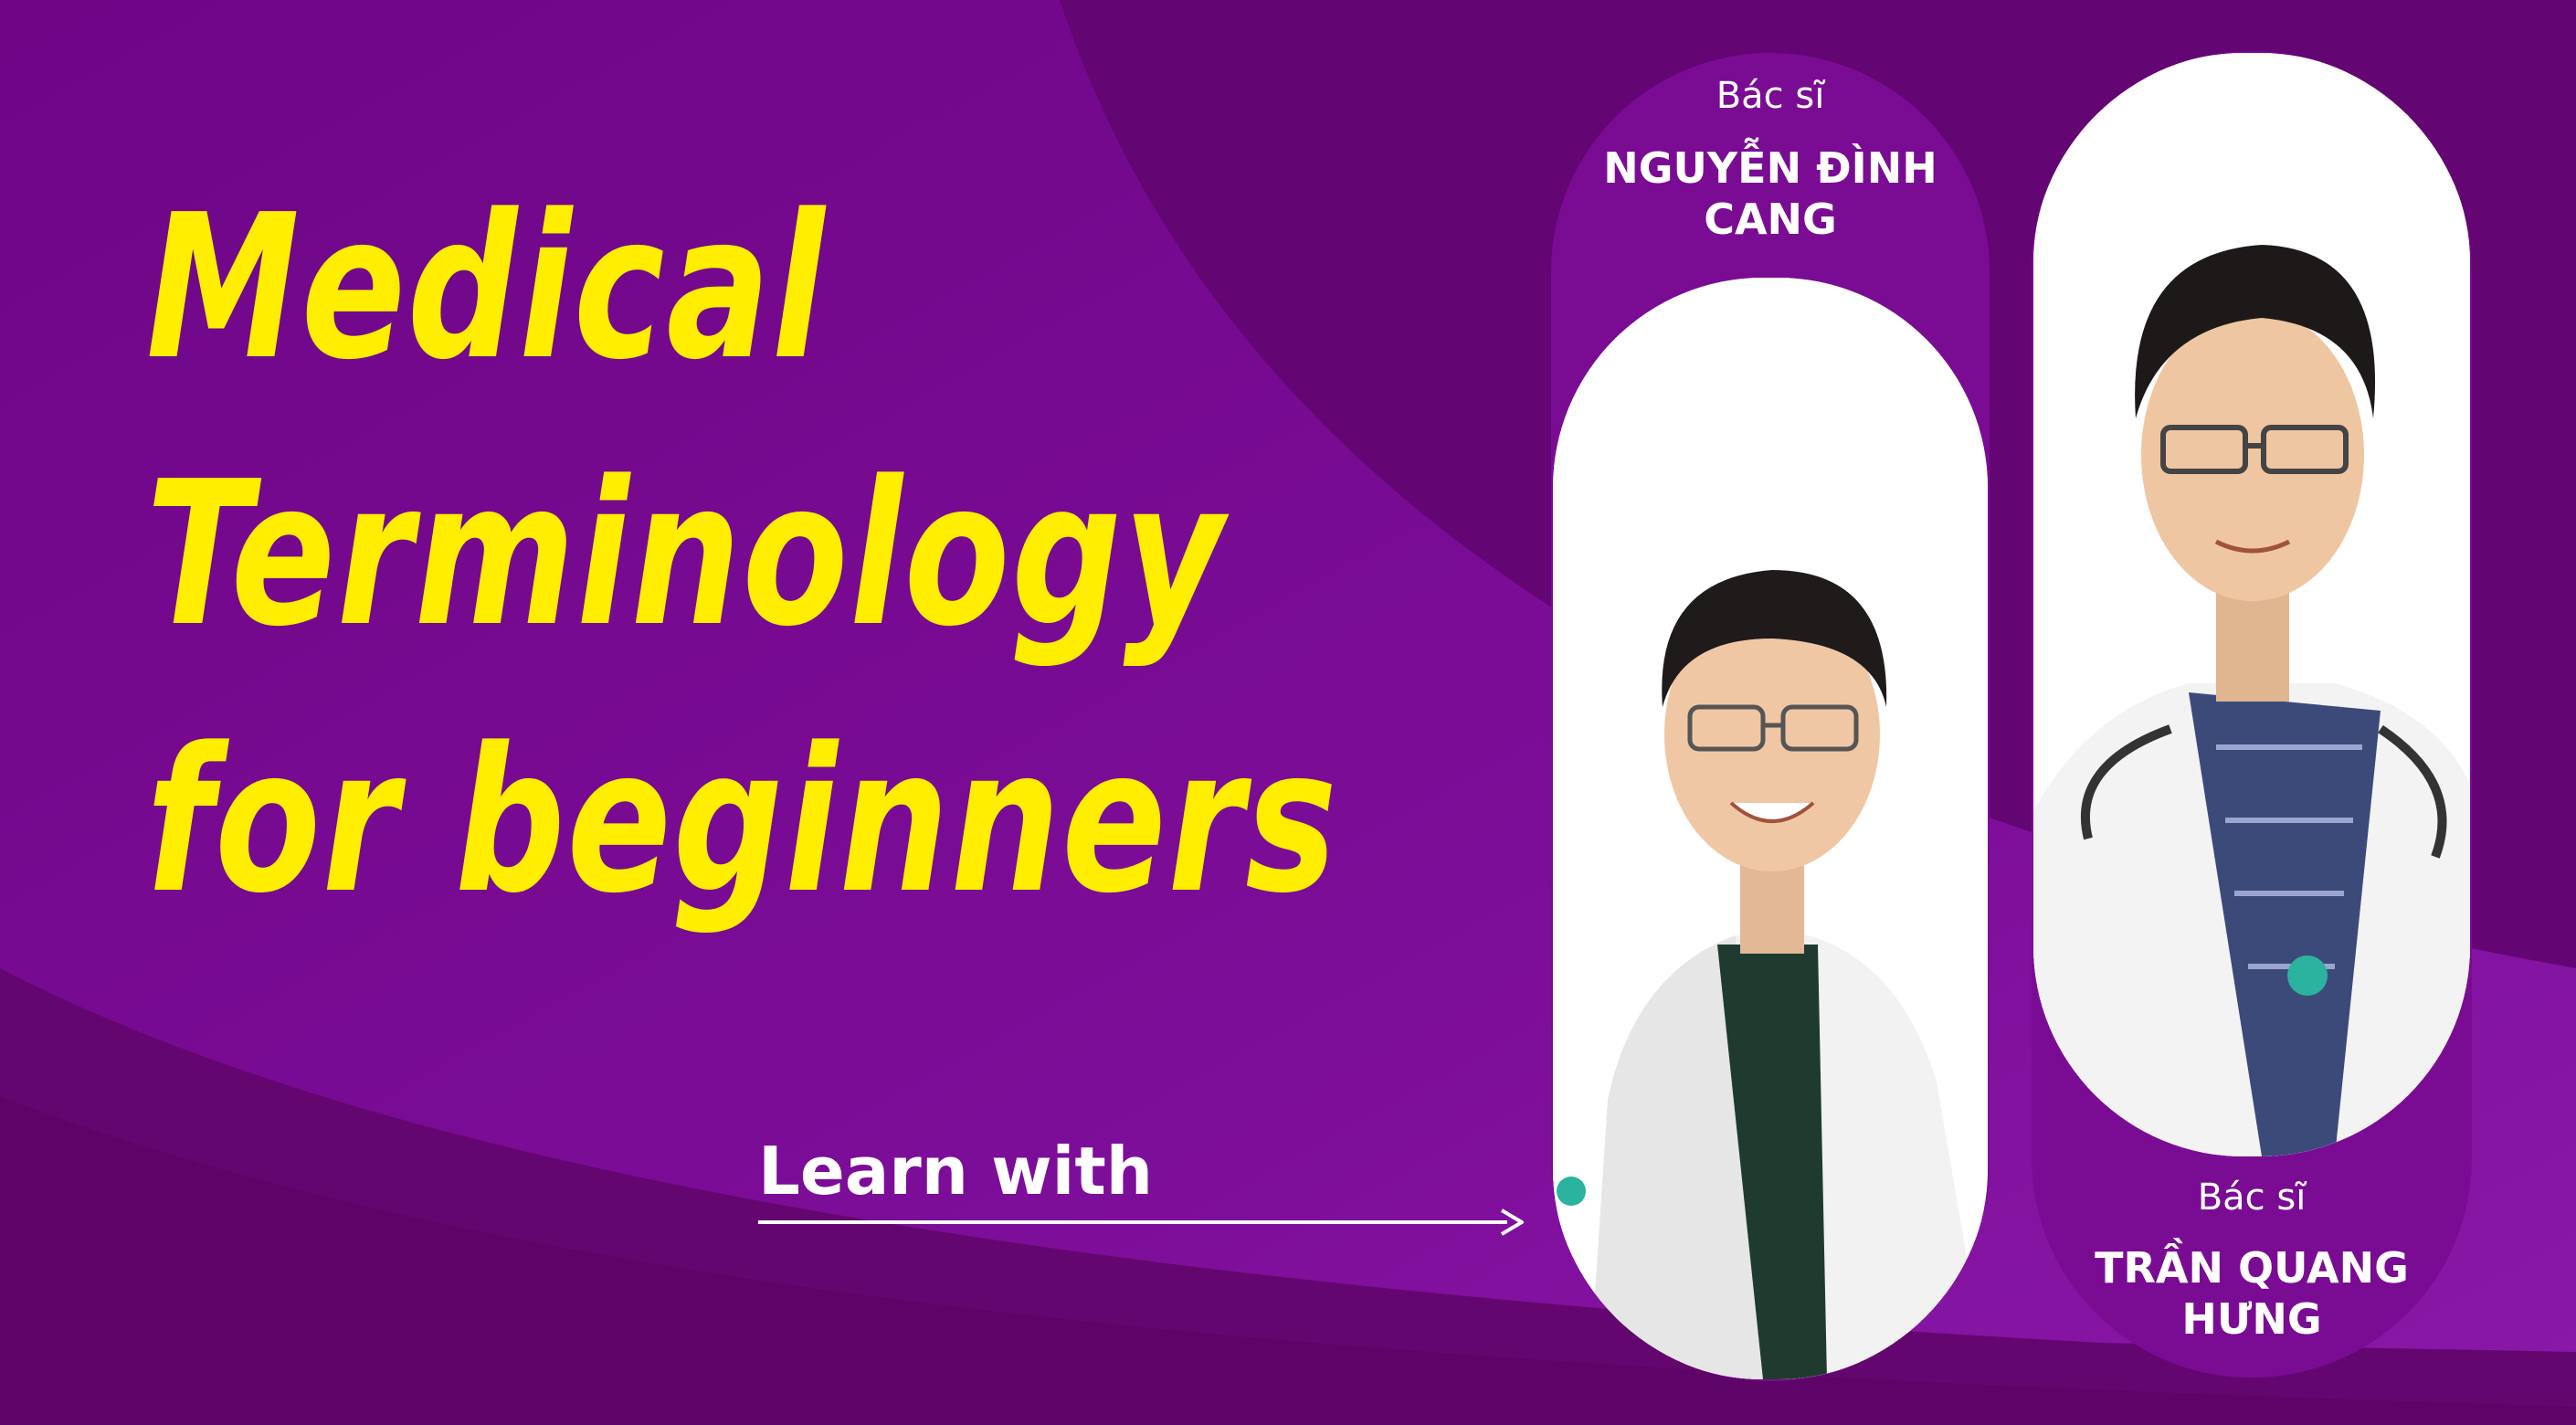 The image size is (2576, 1425). Describe the element at coordinates (955, 1171) in the screenshot. I see `learn-with-label: Learn with` at that location.